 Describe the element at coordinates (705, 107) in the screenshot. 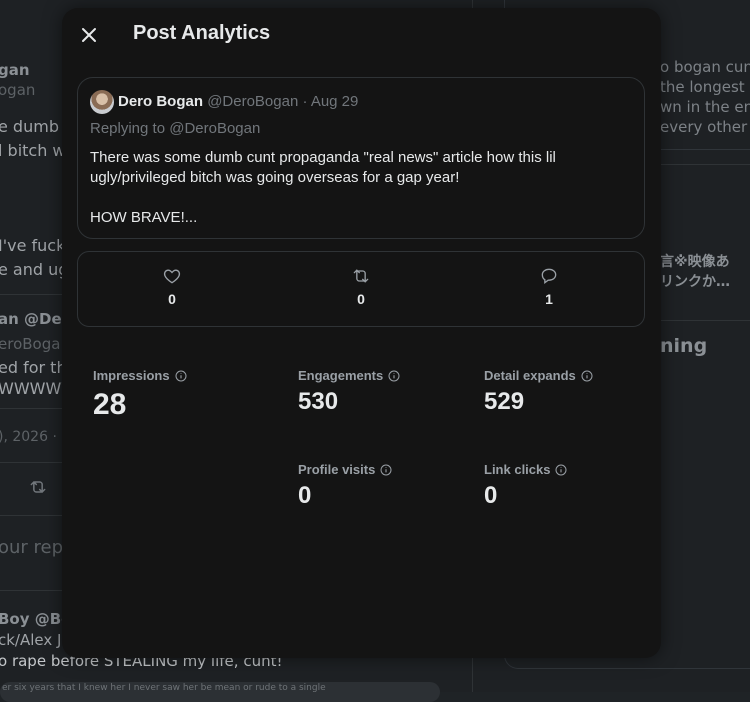

I see `bg-right-text: wn in the enti` at that location.